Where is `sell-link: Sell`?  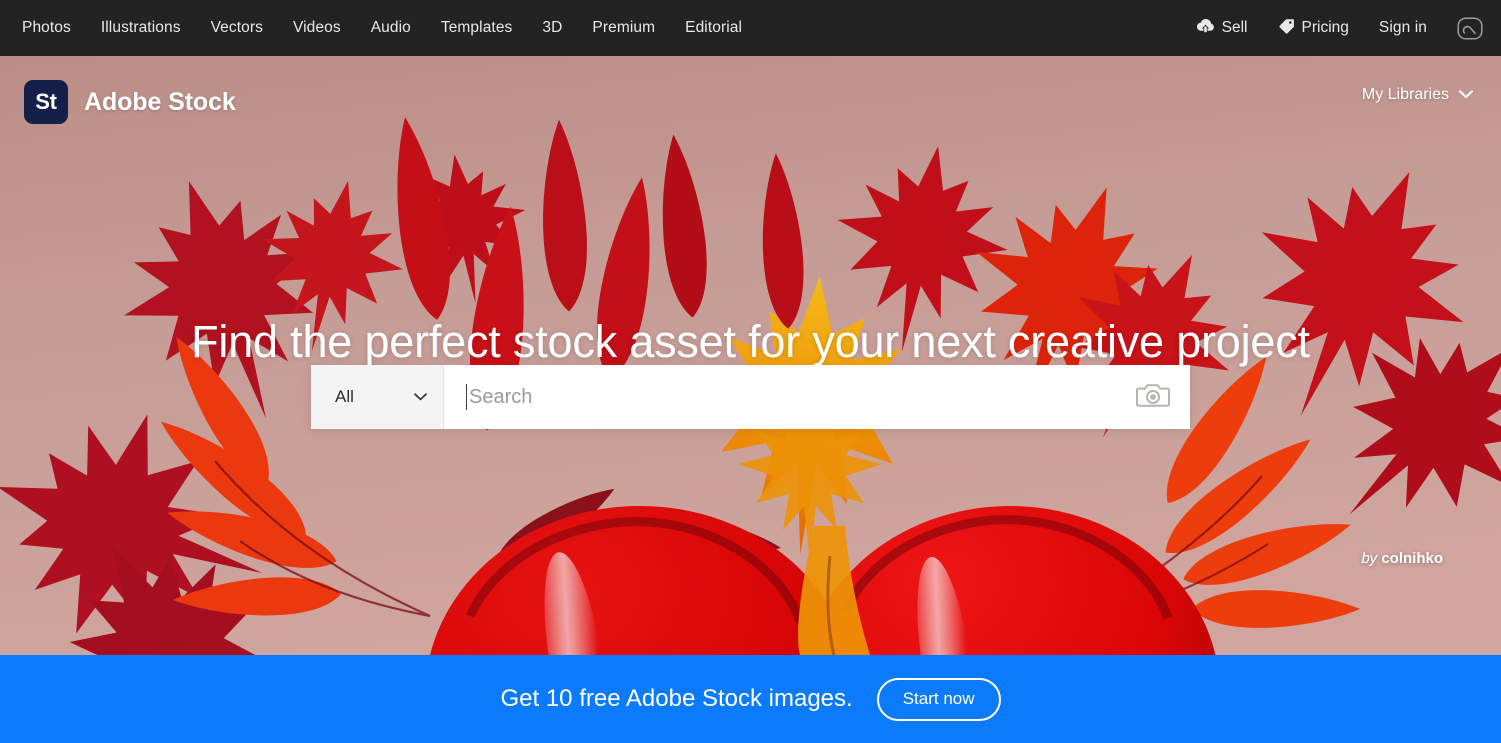
sell-link: Sell is located at coordinates (1222, 28).